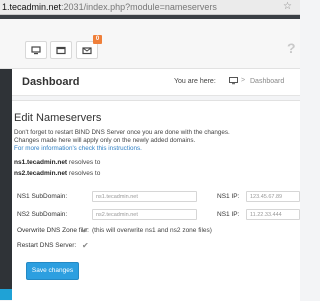 This screenshot has height=301, width=320. I want to click on url-path: :2031/index.php?module=nameservers, so click(139, 7).